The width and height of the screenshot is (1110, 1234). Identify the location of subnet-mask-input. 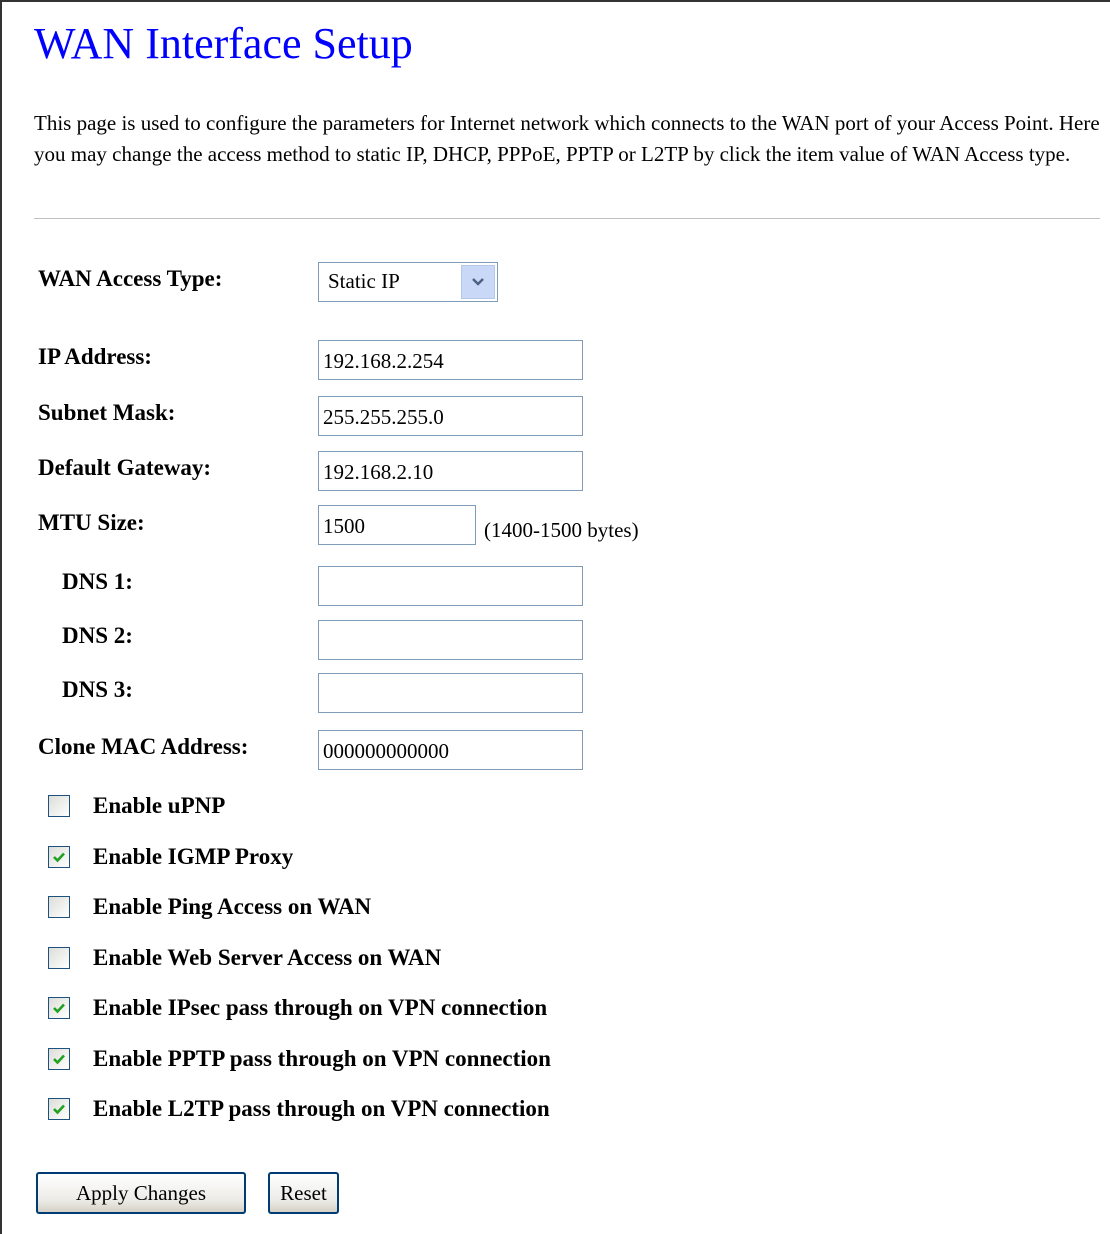
(450, 416).